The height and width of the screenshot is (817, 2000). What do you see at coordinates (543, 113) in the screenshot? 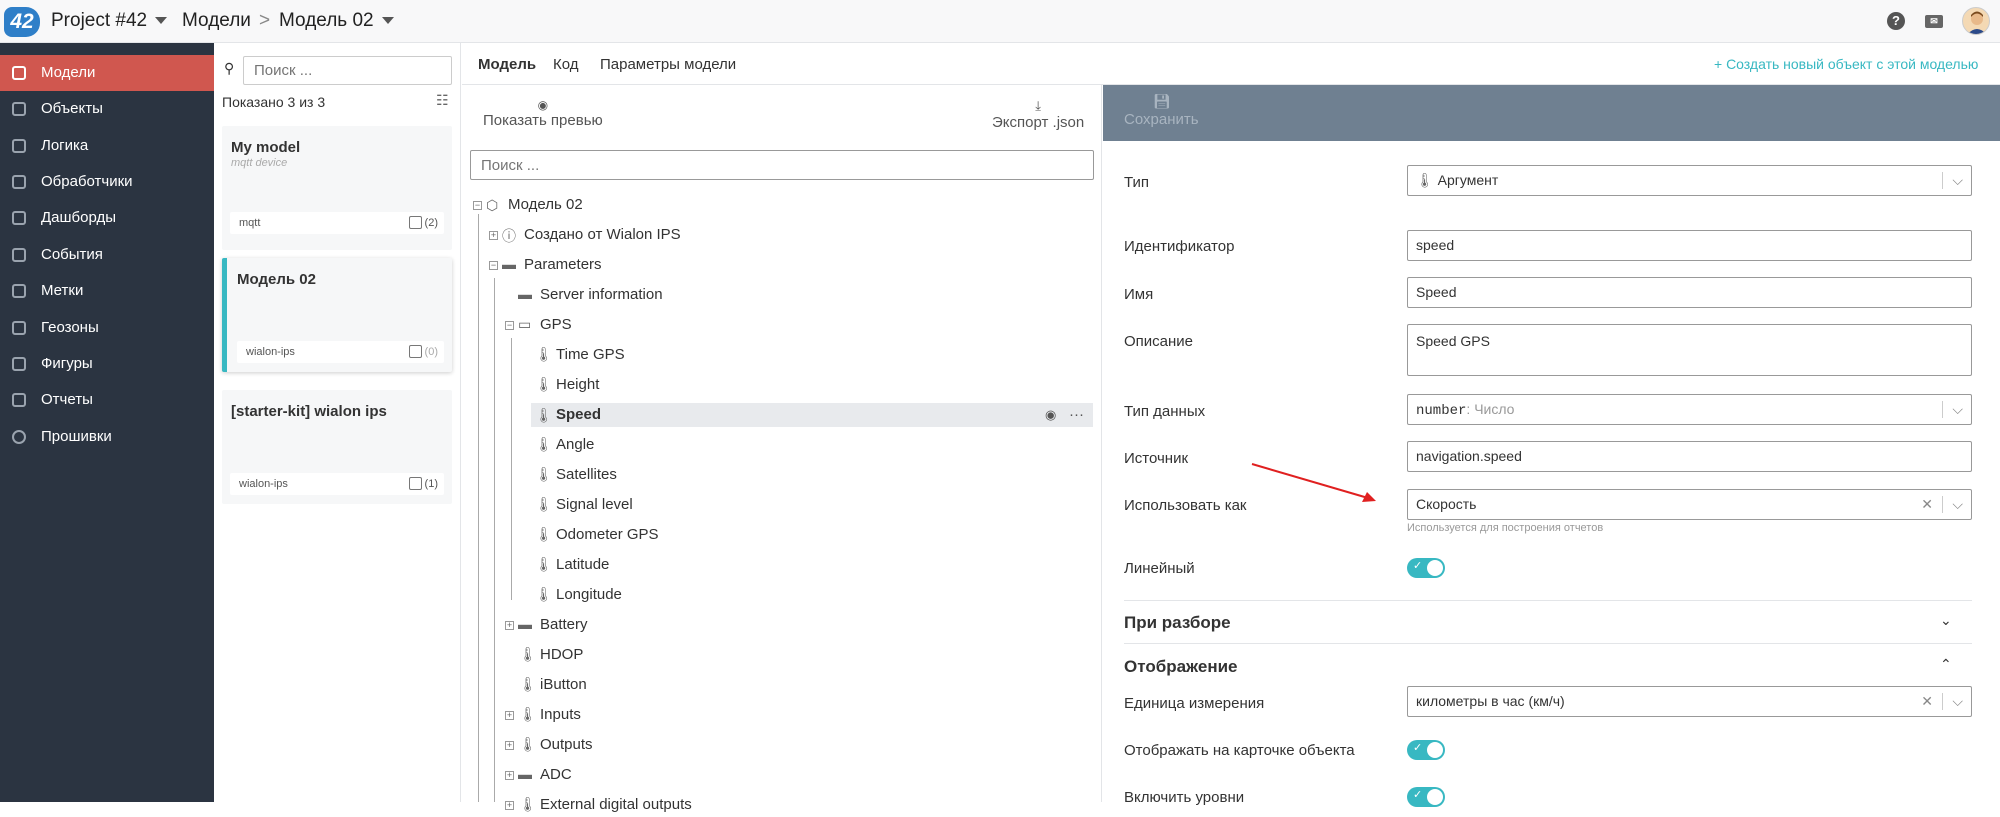
I see `preview-button: ◉ Показать превью` at bounding box center [543, 113].